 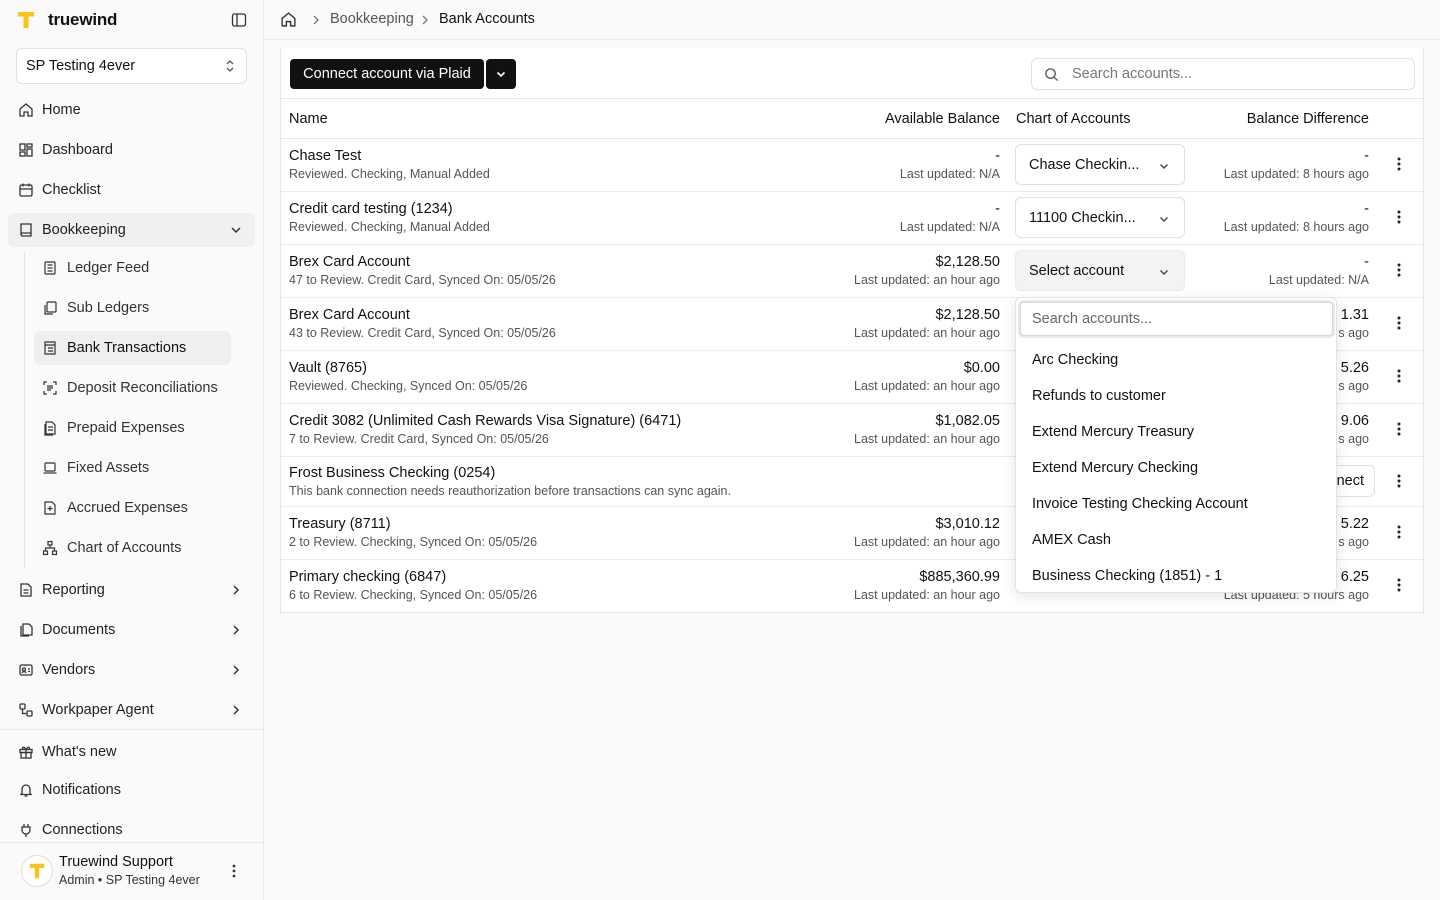 I want to click on search-icon, so click(x=1052, y=75).